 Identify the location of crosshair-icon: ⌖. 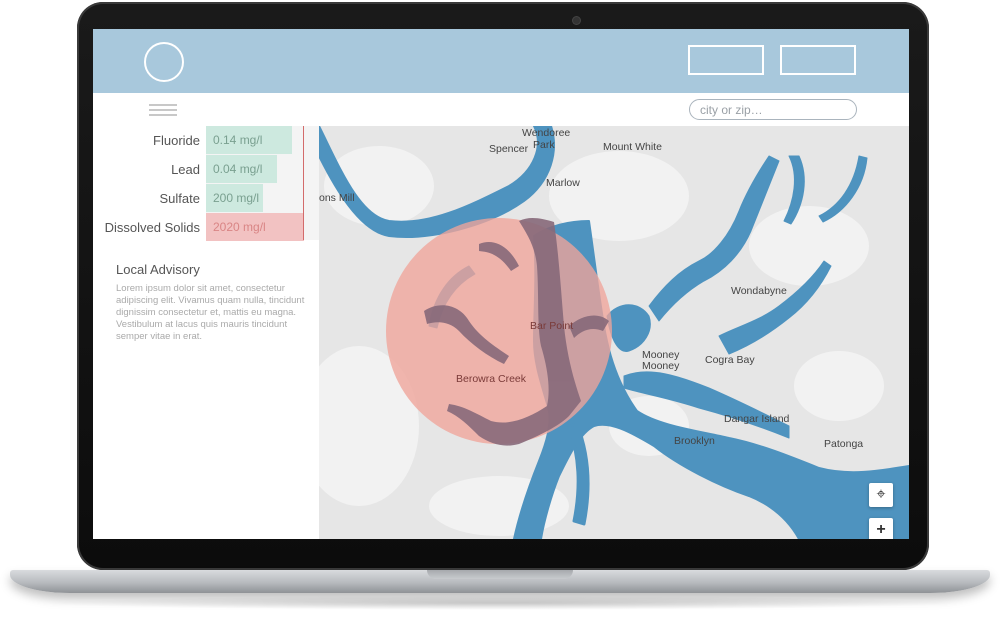
(881, 495).